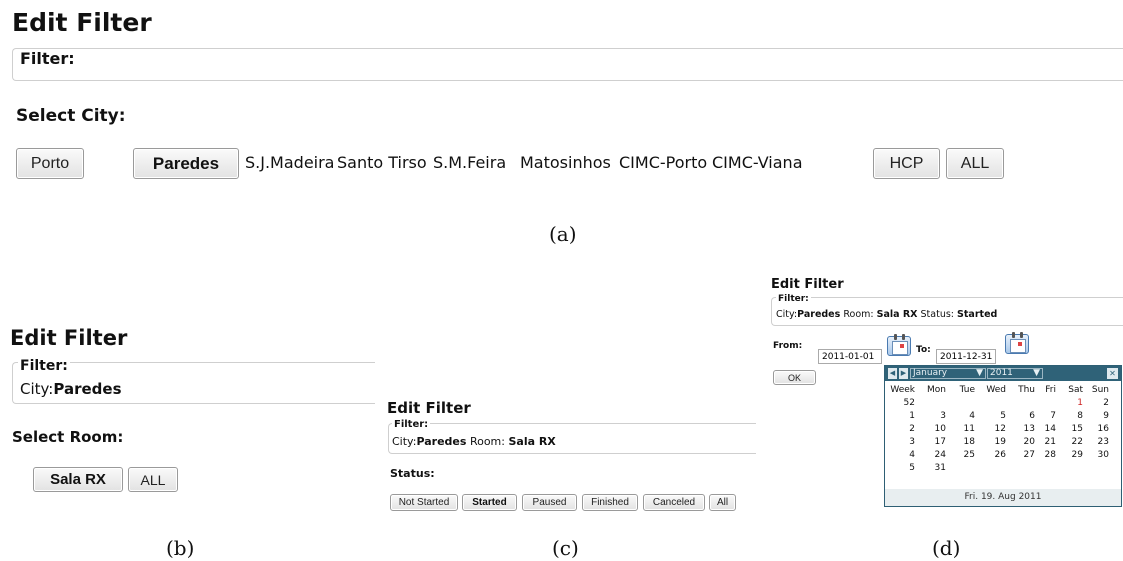  What do you see at coordinates (78, 479) in the screenshot?
I see `room-button-sala-rx: Sala RX` at bounding box center [78, 479].